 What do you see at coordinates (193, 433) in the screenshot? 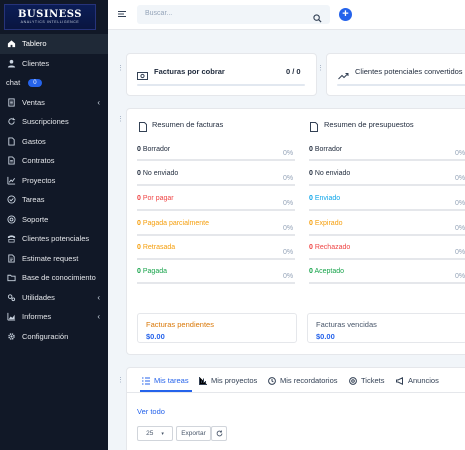
I see `export-button: Exportar` at bounding box center [193, 433].